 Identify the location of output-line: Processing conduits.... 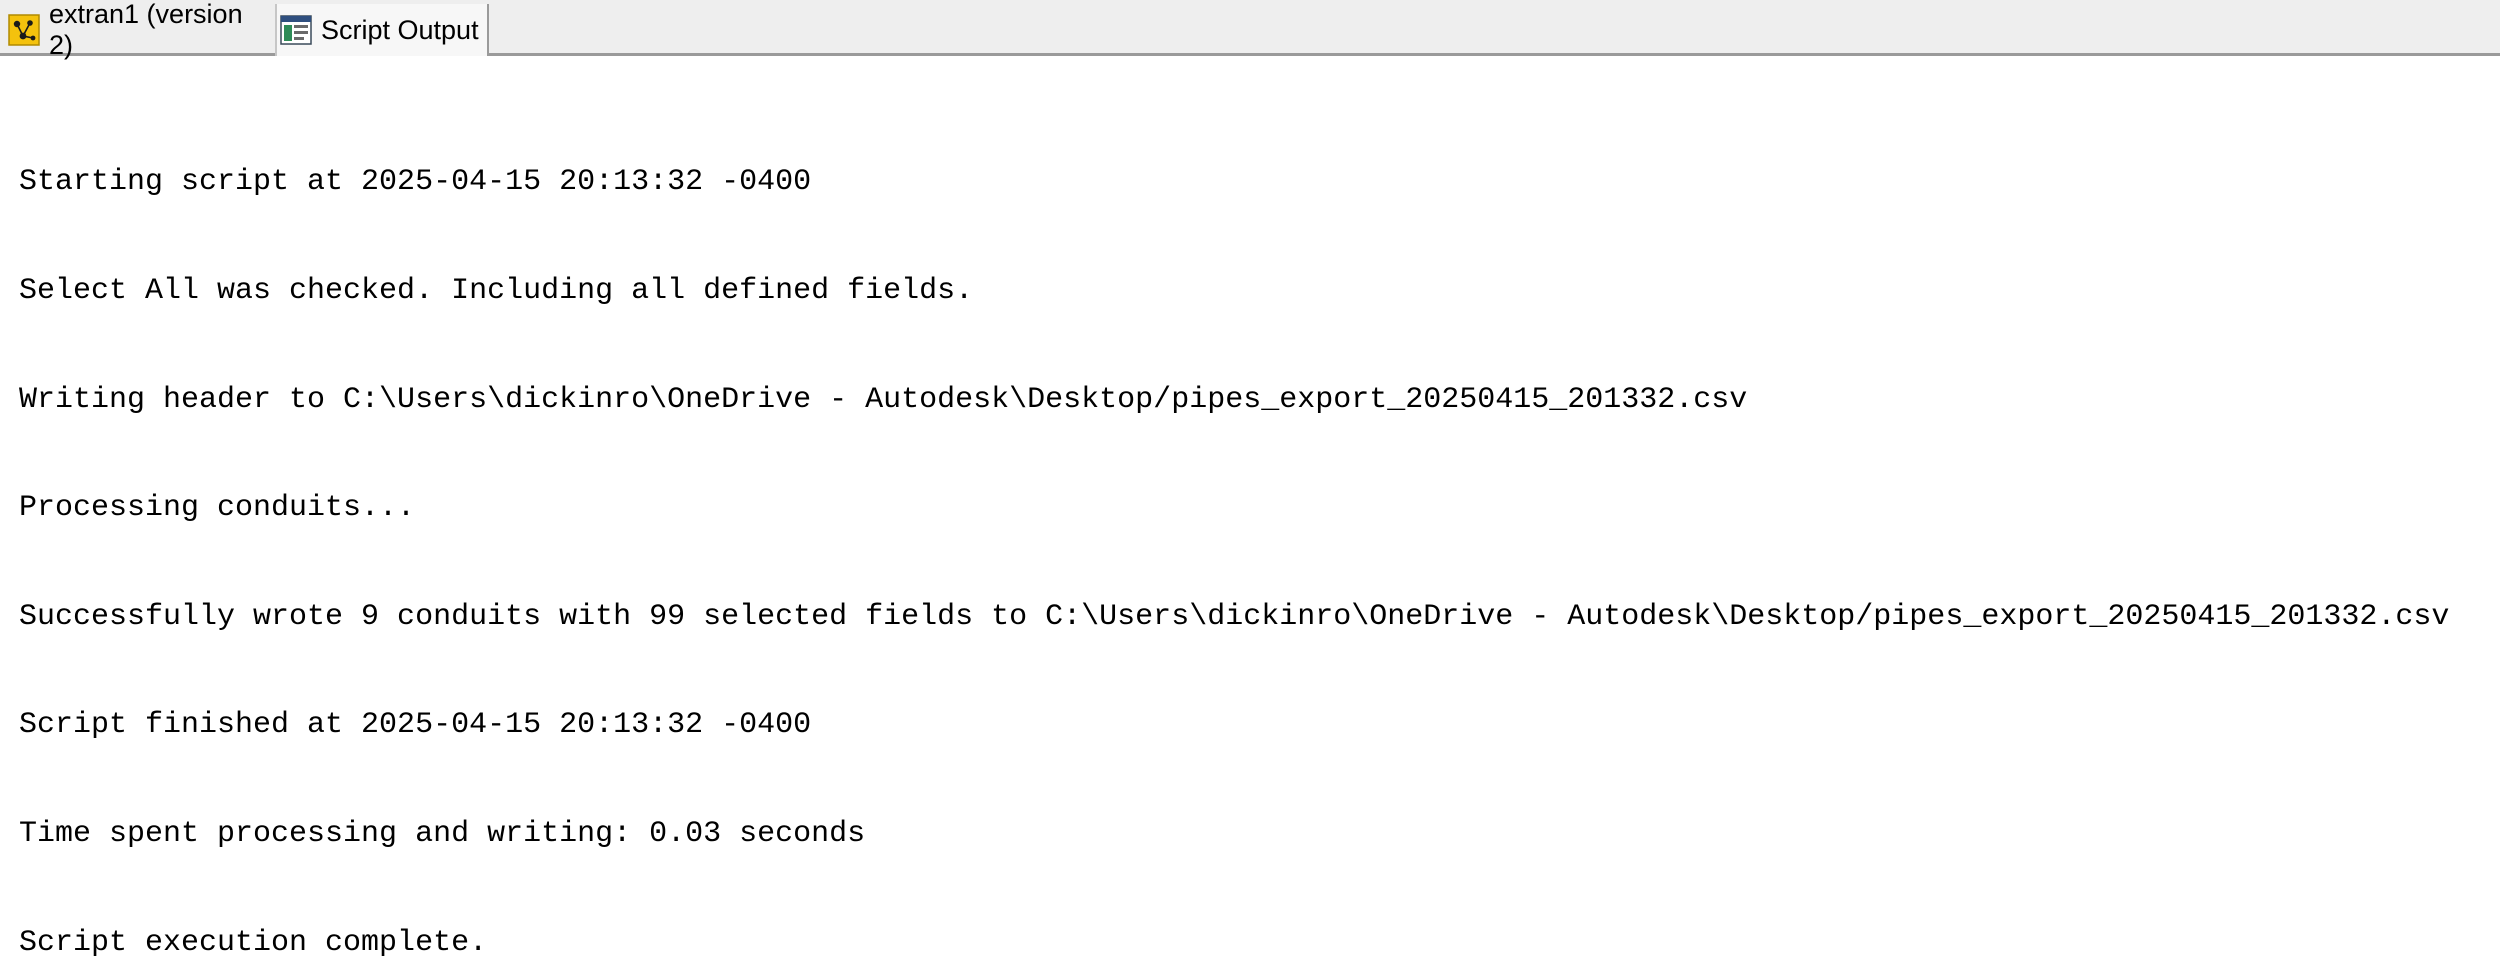
(217, 508).